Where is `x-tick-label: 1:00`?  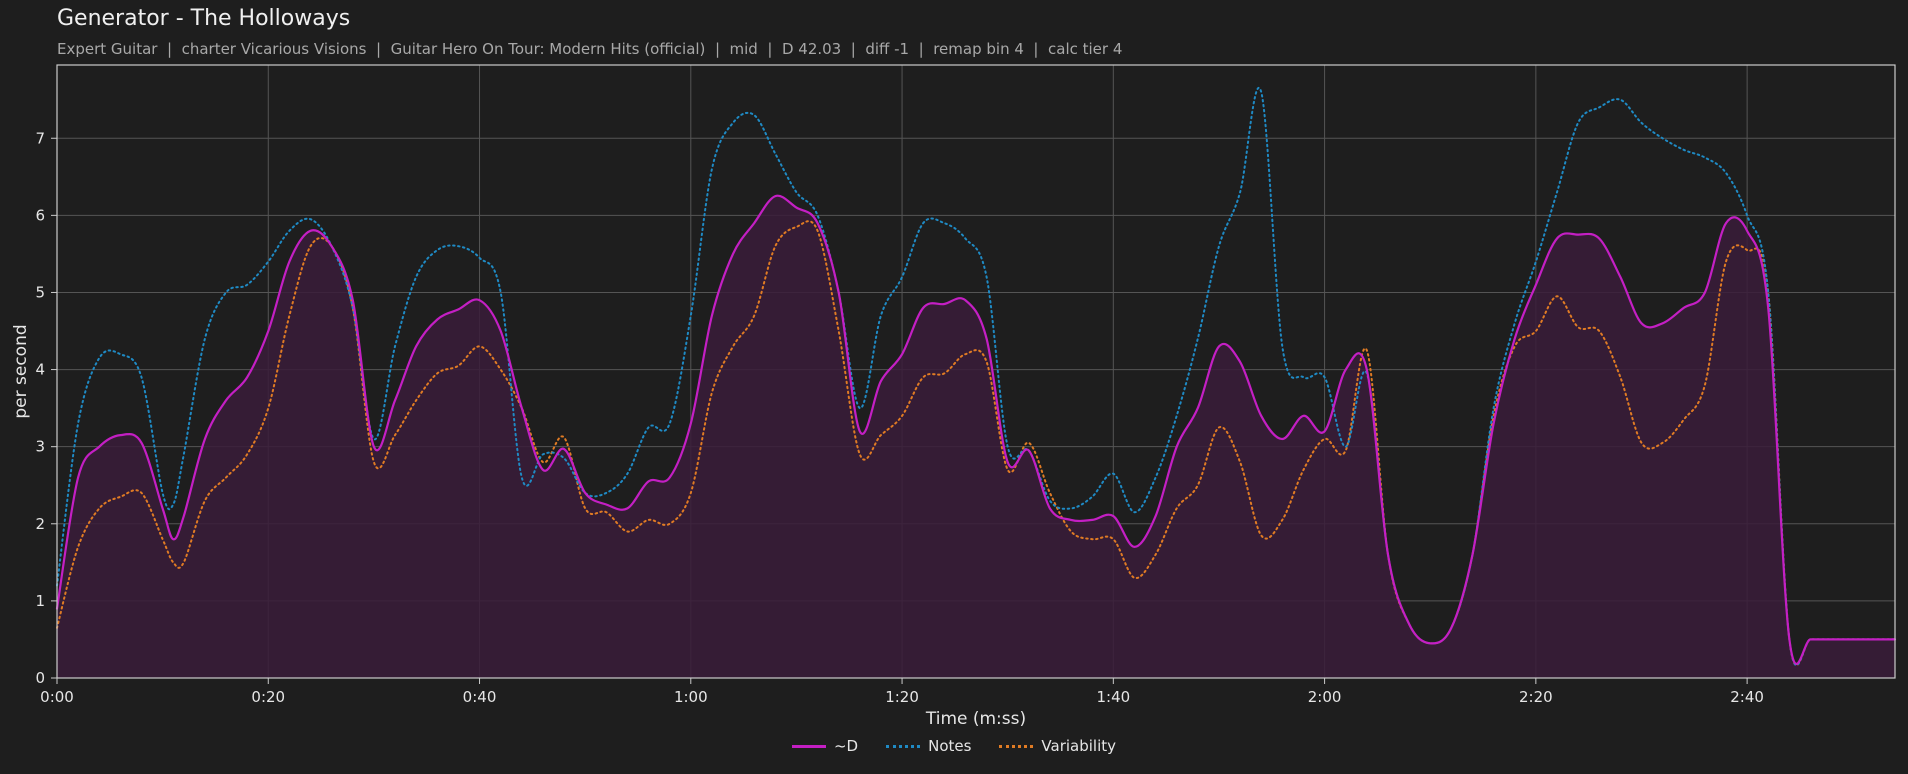
x-tick-label: 1:00 is located at coordinates (691, 697).